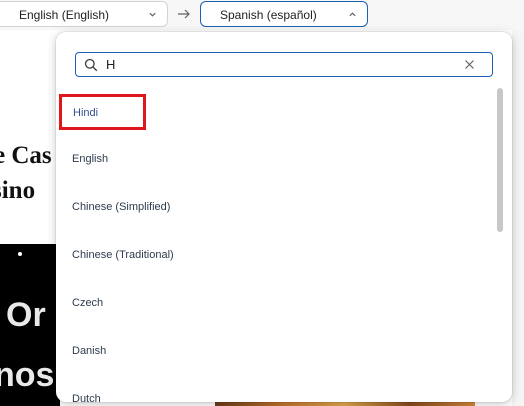 The width and height of the screenshot is (524, 406). I want to click on banner-text: Or, so click(26, 315).